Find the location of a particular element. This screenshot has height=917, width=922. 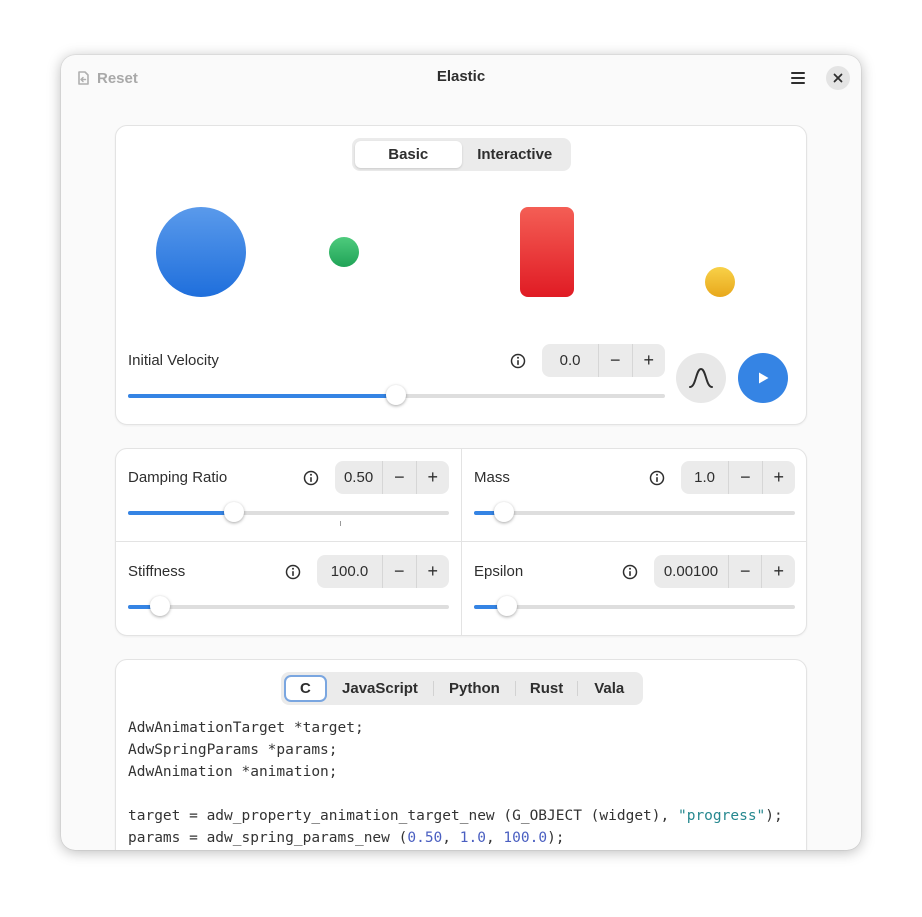

stiffness-label: Stiffness is located at coordinates (157, 571).